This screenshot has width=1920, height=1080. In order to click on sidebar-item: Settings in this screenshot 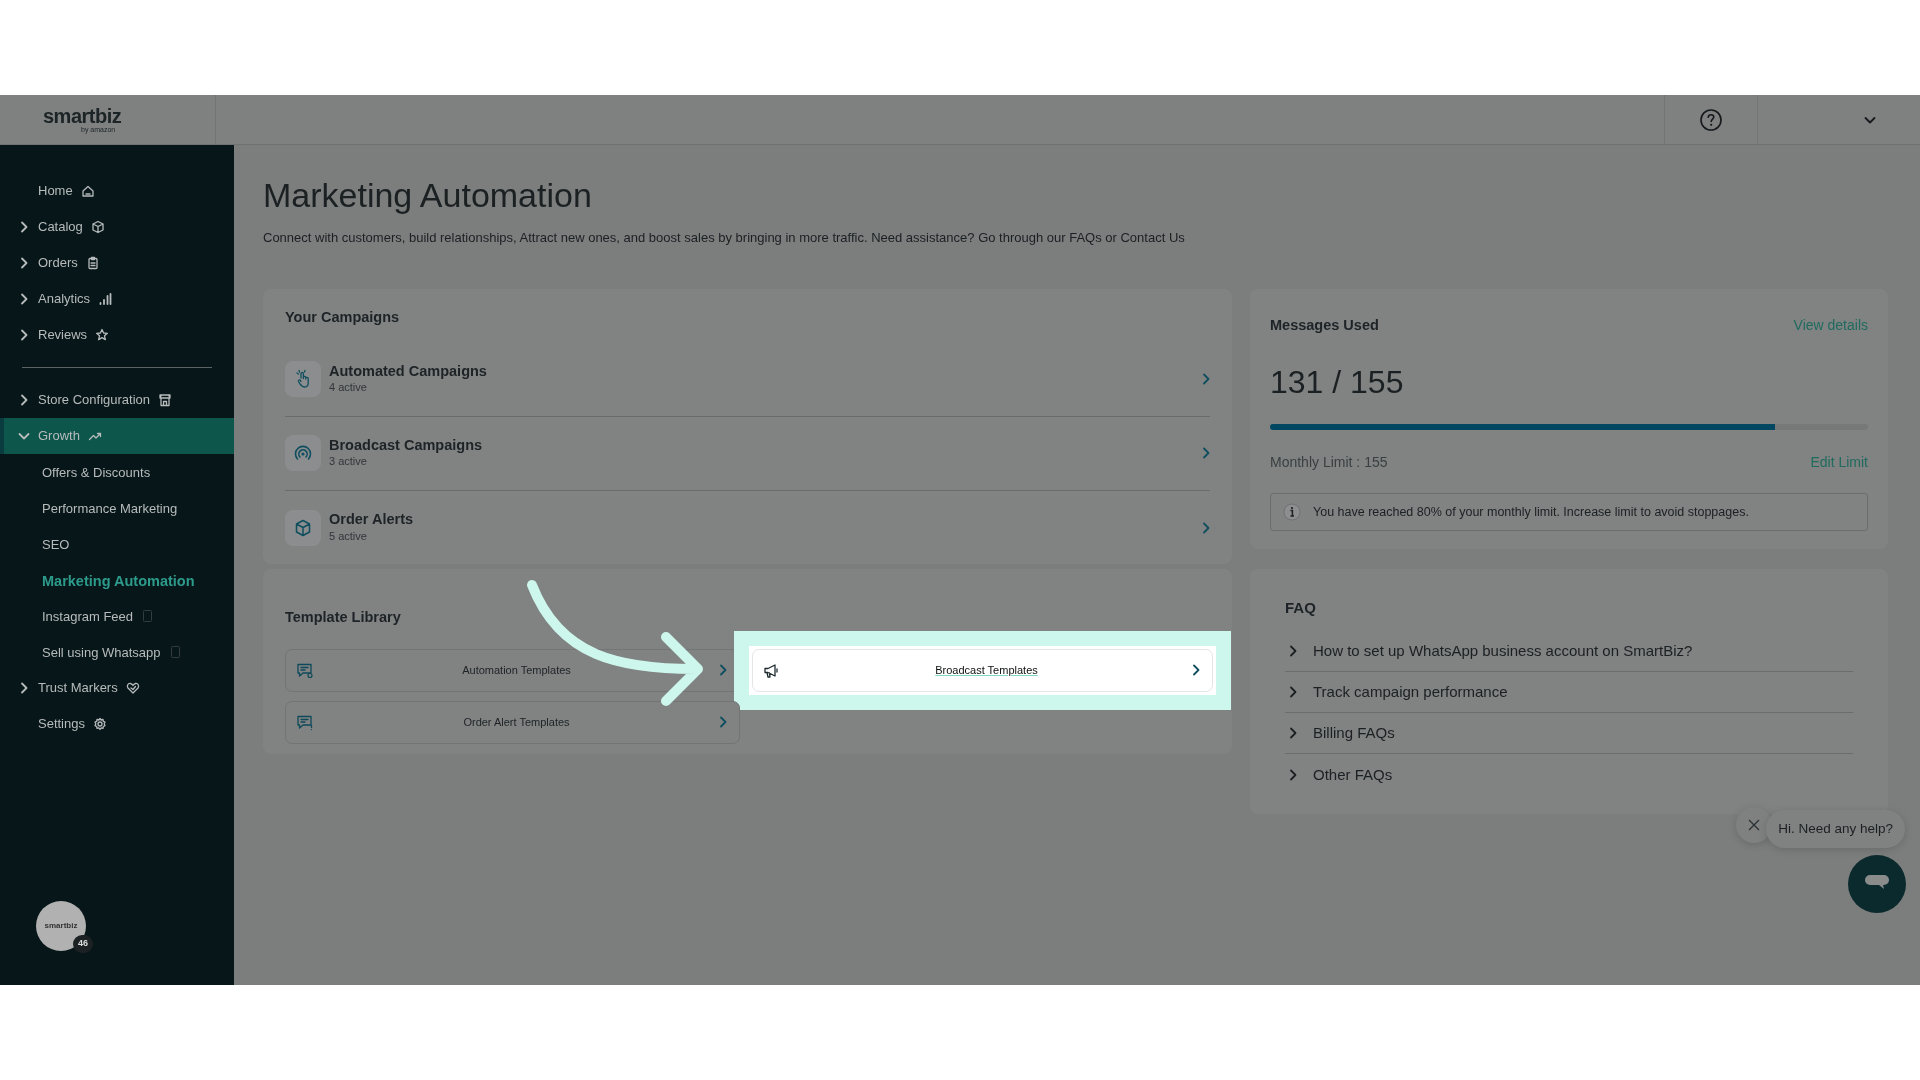, I will do `click(117, 724)`.